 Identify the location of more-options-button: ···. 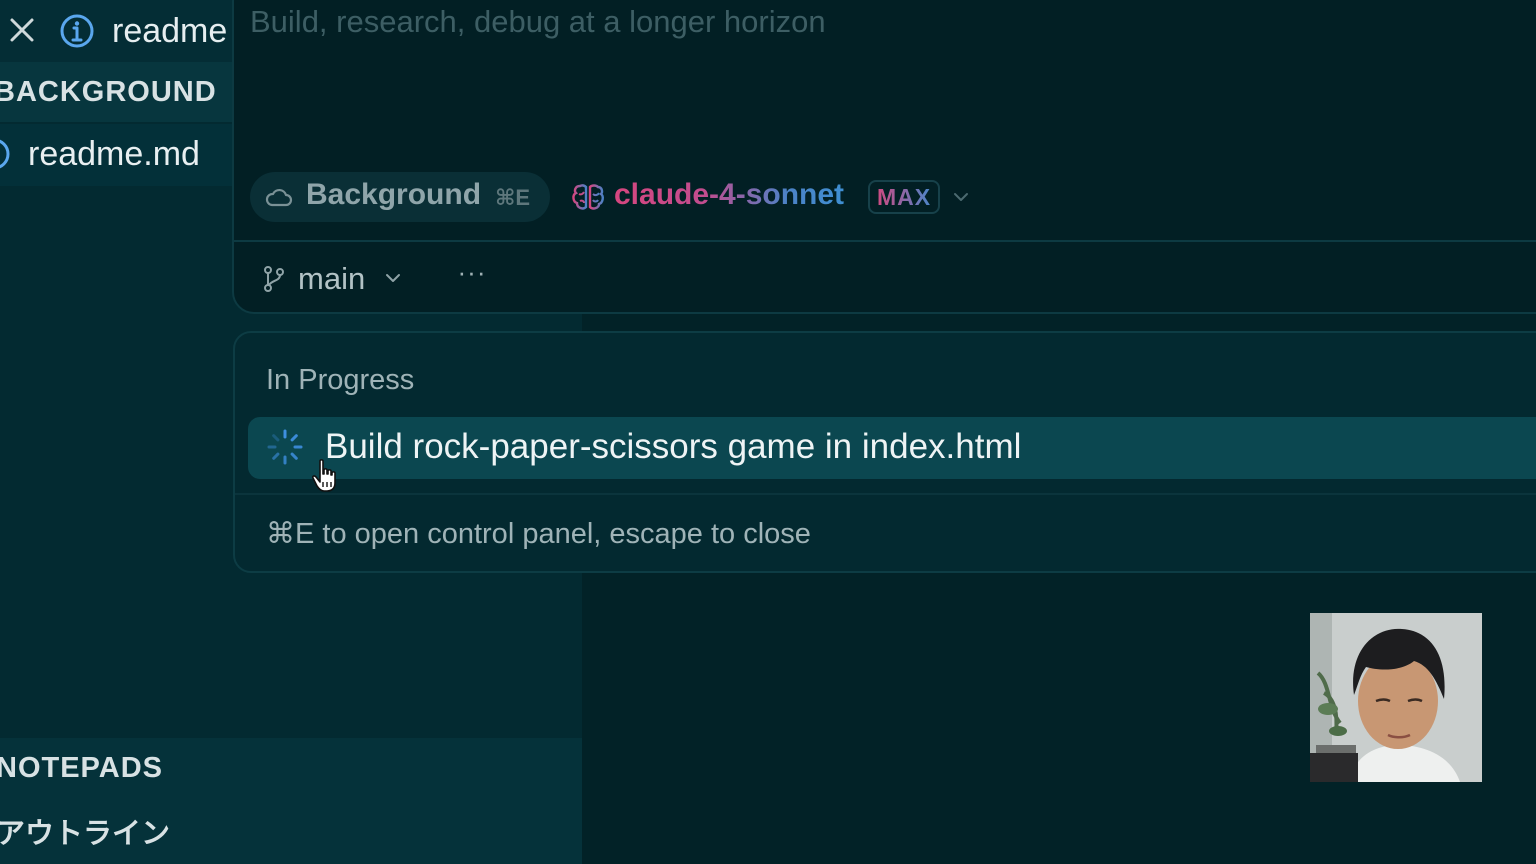
(472, 274).